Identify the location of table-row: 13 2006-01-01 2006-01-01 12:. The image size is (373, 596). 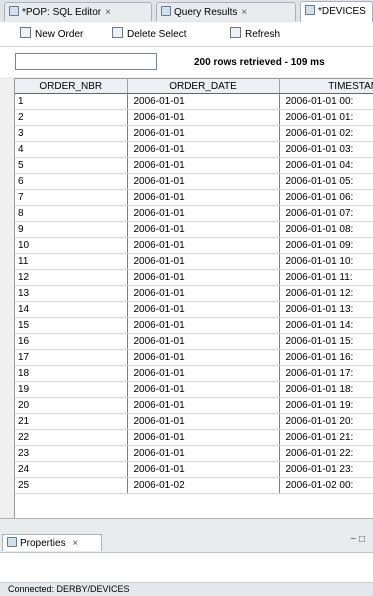
(194, 293).